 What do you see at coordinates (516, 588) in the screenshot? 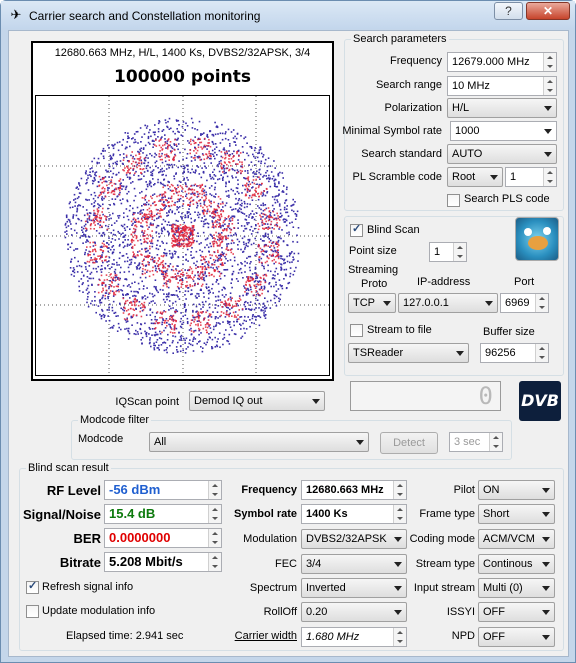
I see `input-stream-select: Multi (0)` at bounding box center [516, 588].